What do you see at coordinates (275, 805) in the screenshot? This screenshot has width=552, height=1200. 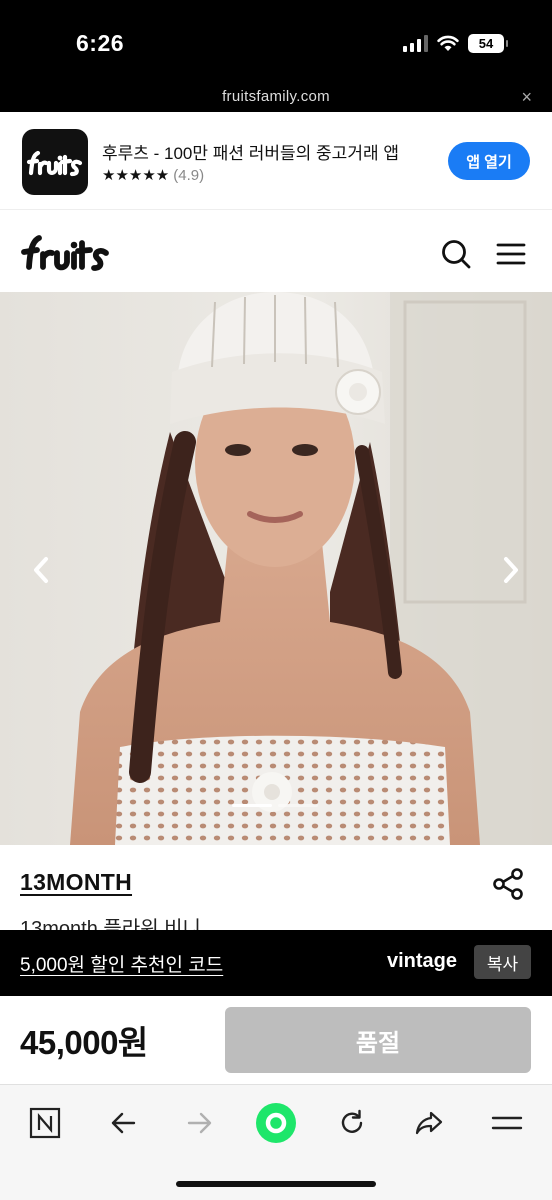 I see `carousel-indicator` at bounding box center [275, 805].